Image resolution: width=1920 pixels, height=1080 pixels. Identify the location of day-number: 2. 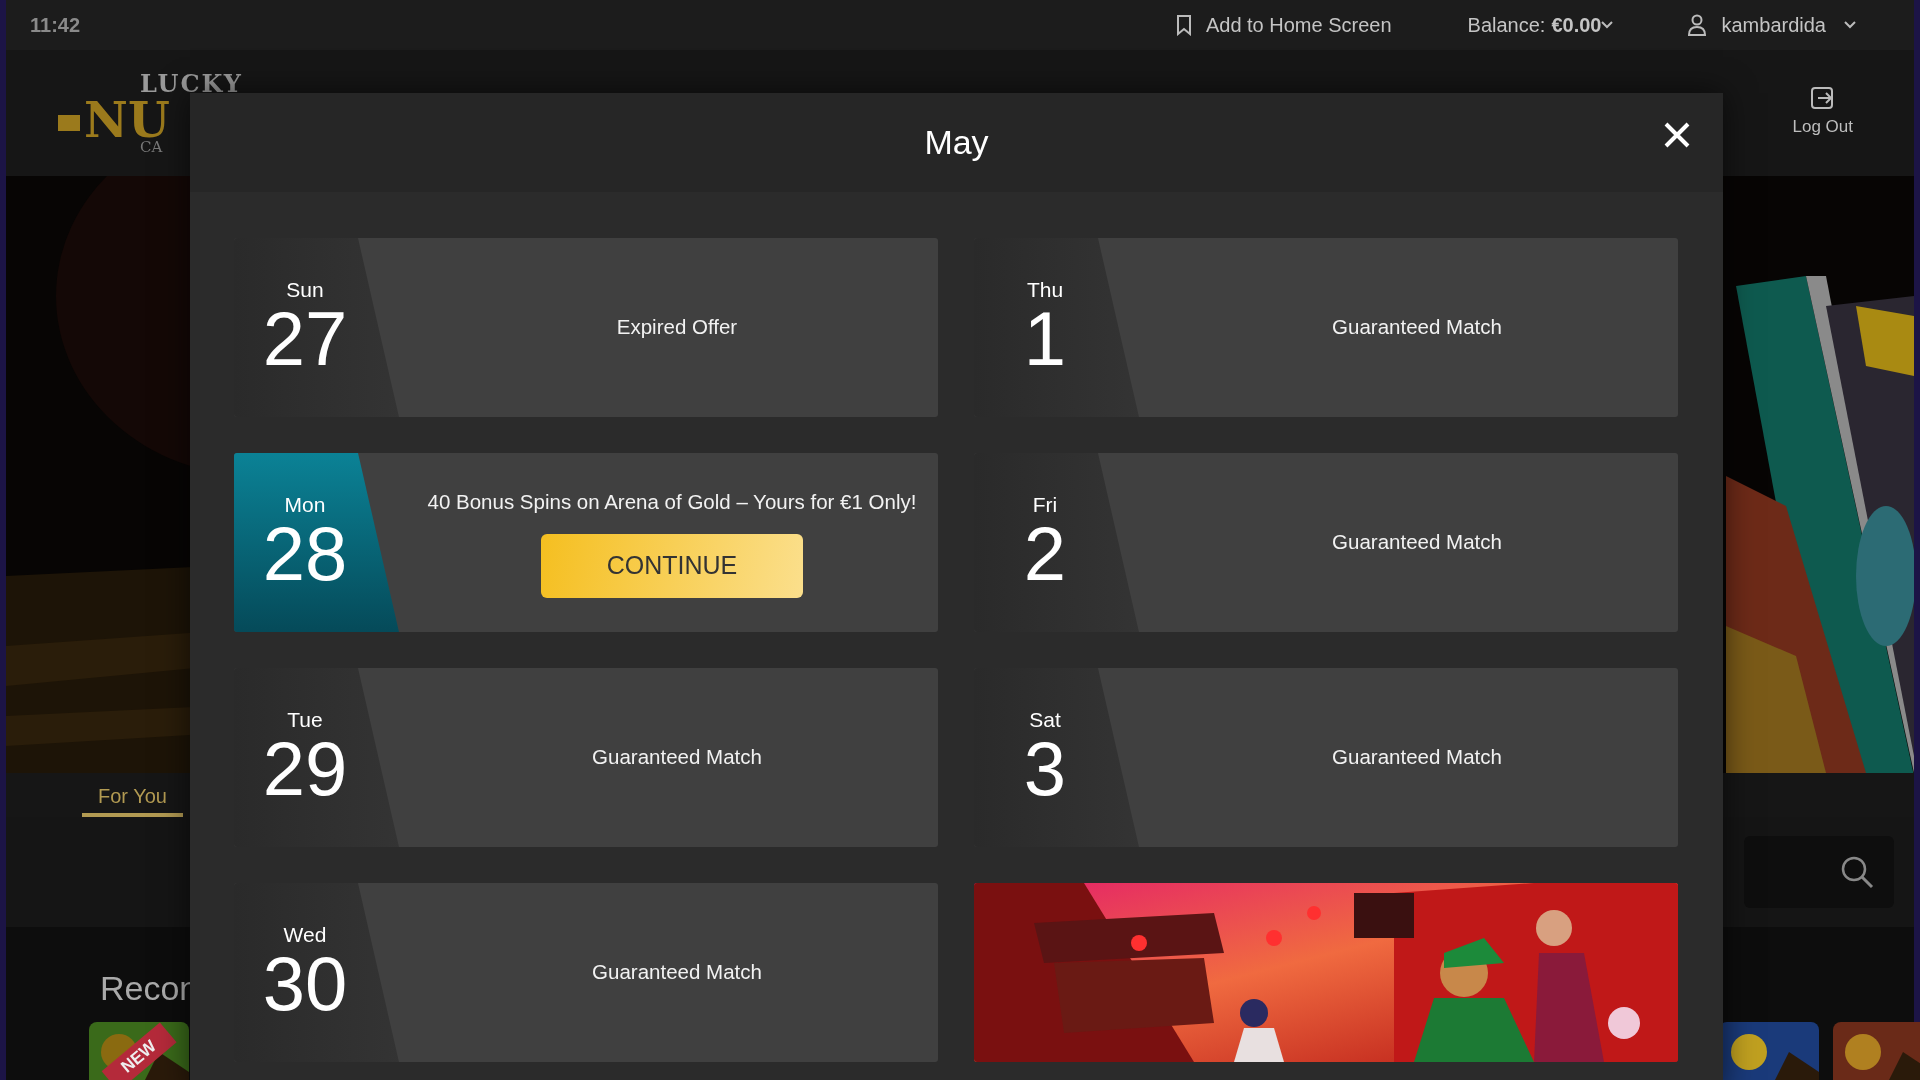
(1045, 554).